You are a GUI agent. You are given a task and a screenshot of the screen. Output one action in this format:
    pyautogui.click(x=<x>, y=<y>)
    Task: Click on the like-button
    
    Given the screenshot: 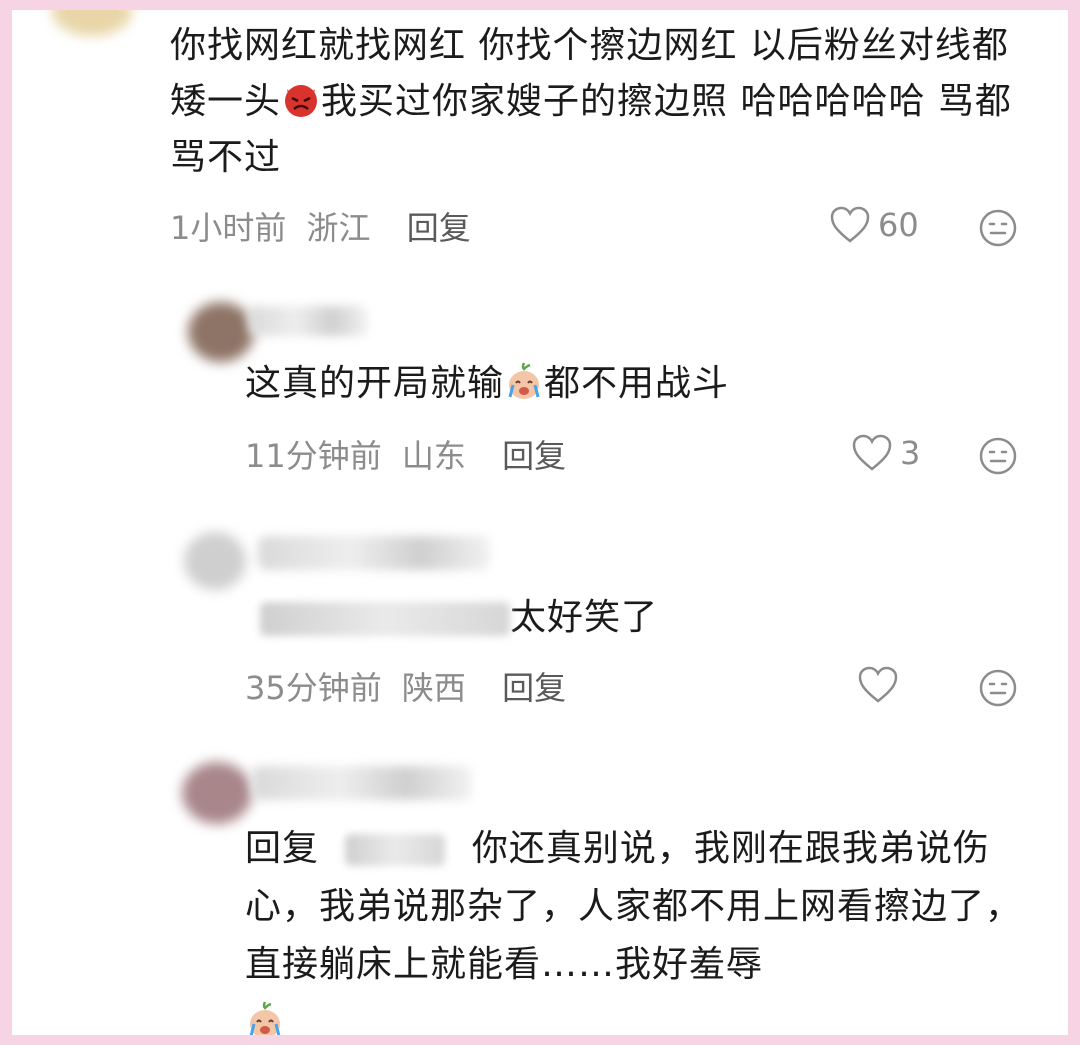 What is the action you would take?
    pyautogui.click(x=882, y=685)
    